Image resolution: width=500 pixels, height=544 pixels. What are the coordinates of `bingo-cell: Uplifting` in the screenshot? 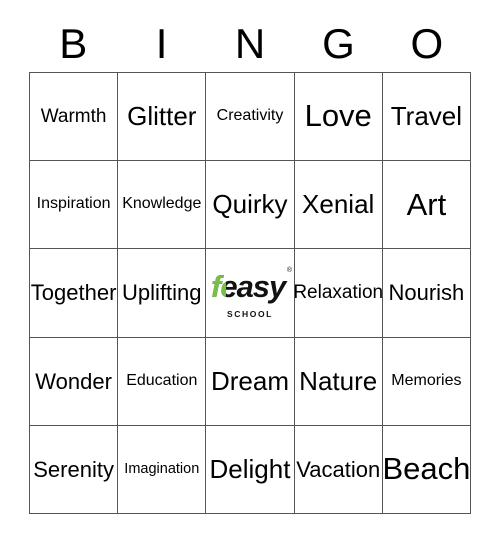 It's located at (162, 293).